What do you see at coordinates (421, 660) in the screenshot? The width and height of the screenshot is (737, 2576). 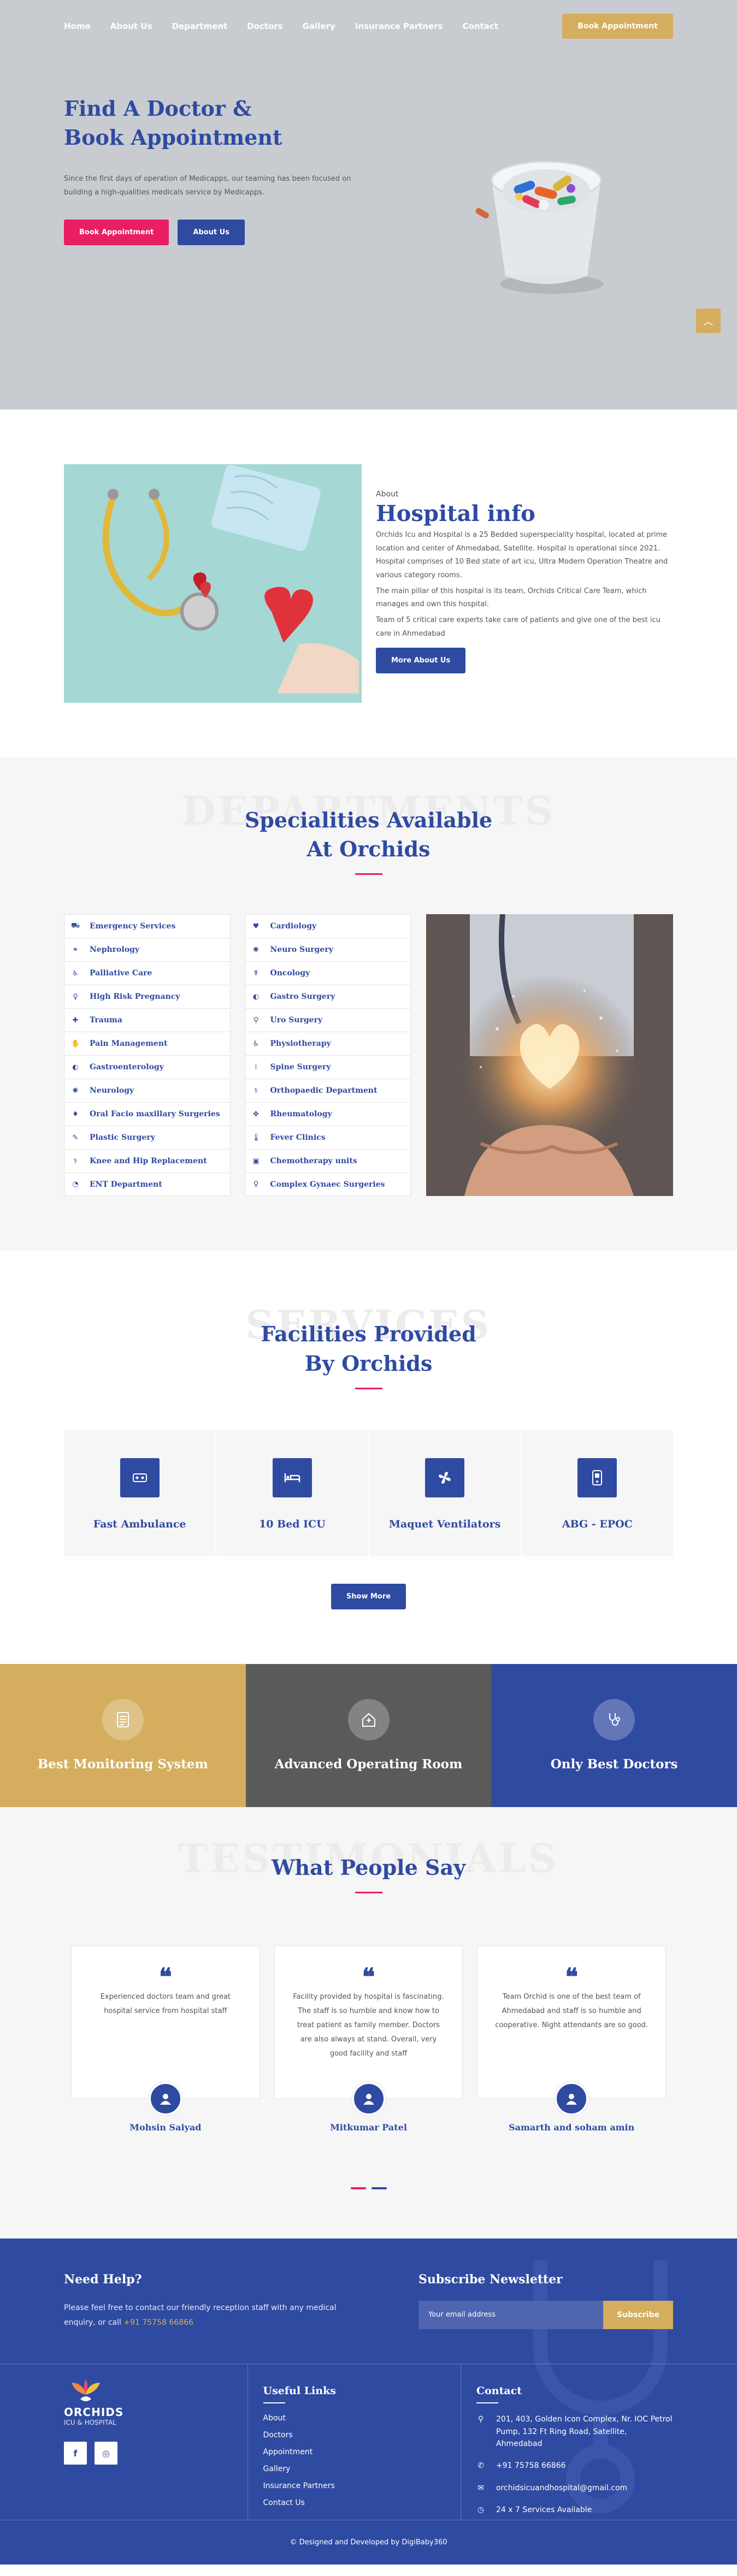 I see `more-about-us-button: More About Us` at bounding box center [421, 660].